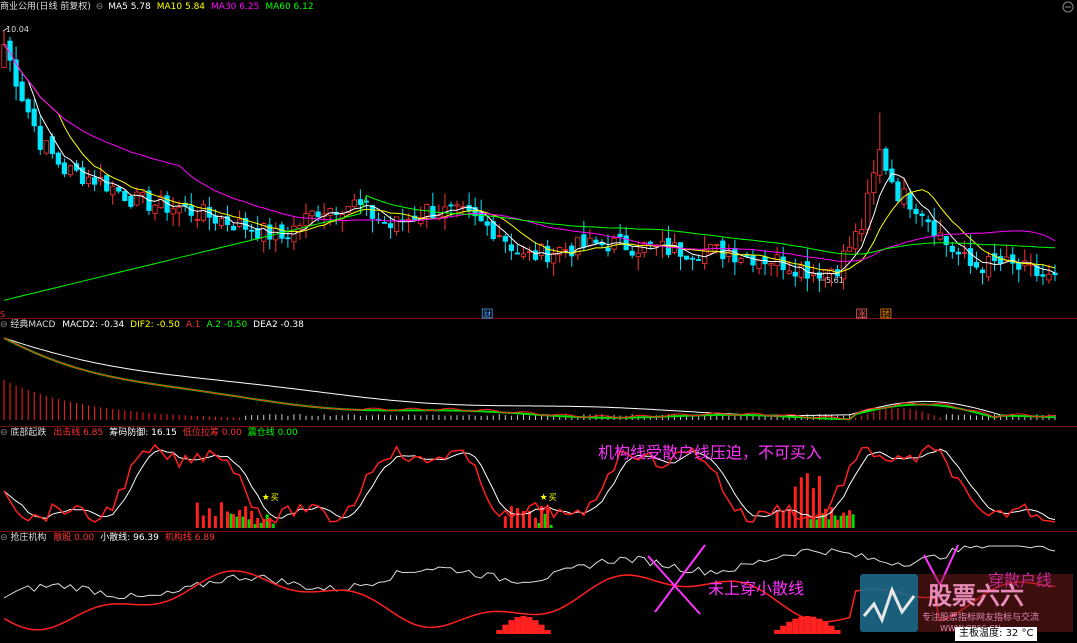 This screenshot has height=643, width=1077. Describe the element at coordinates (981, 633) in the screenshot. I see `temp-label: 主板温度:` at that location.